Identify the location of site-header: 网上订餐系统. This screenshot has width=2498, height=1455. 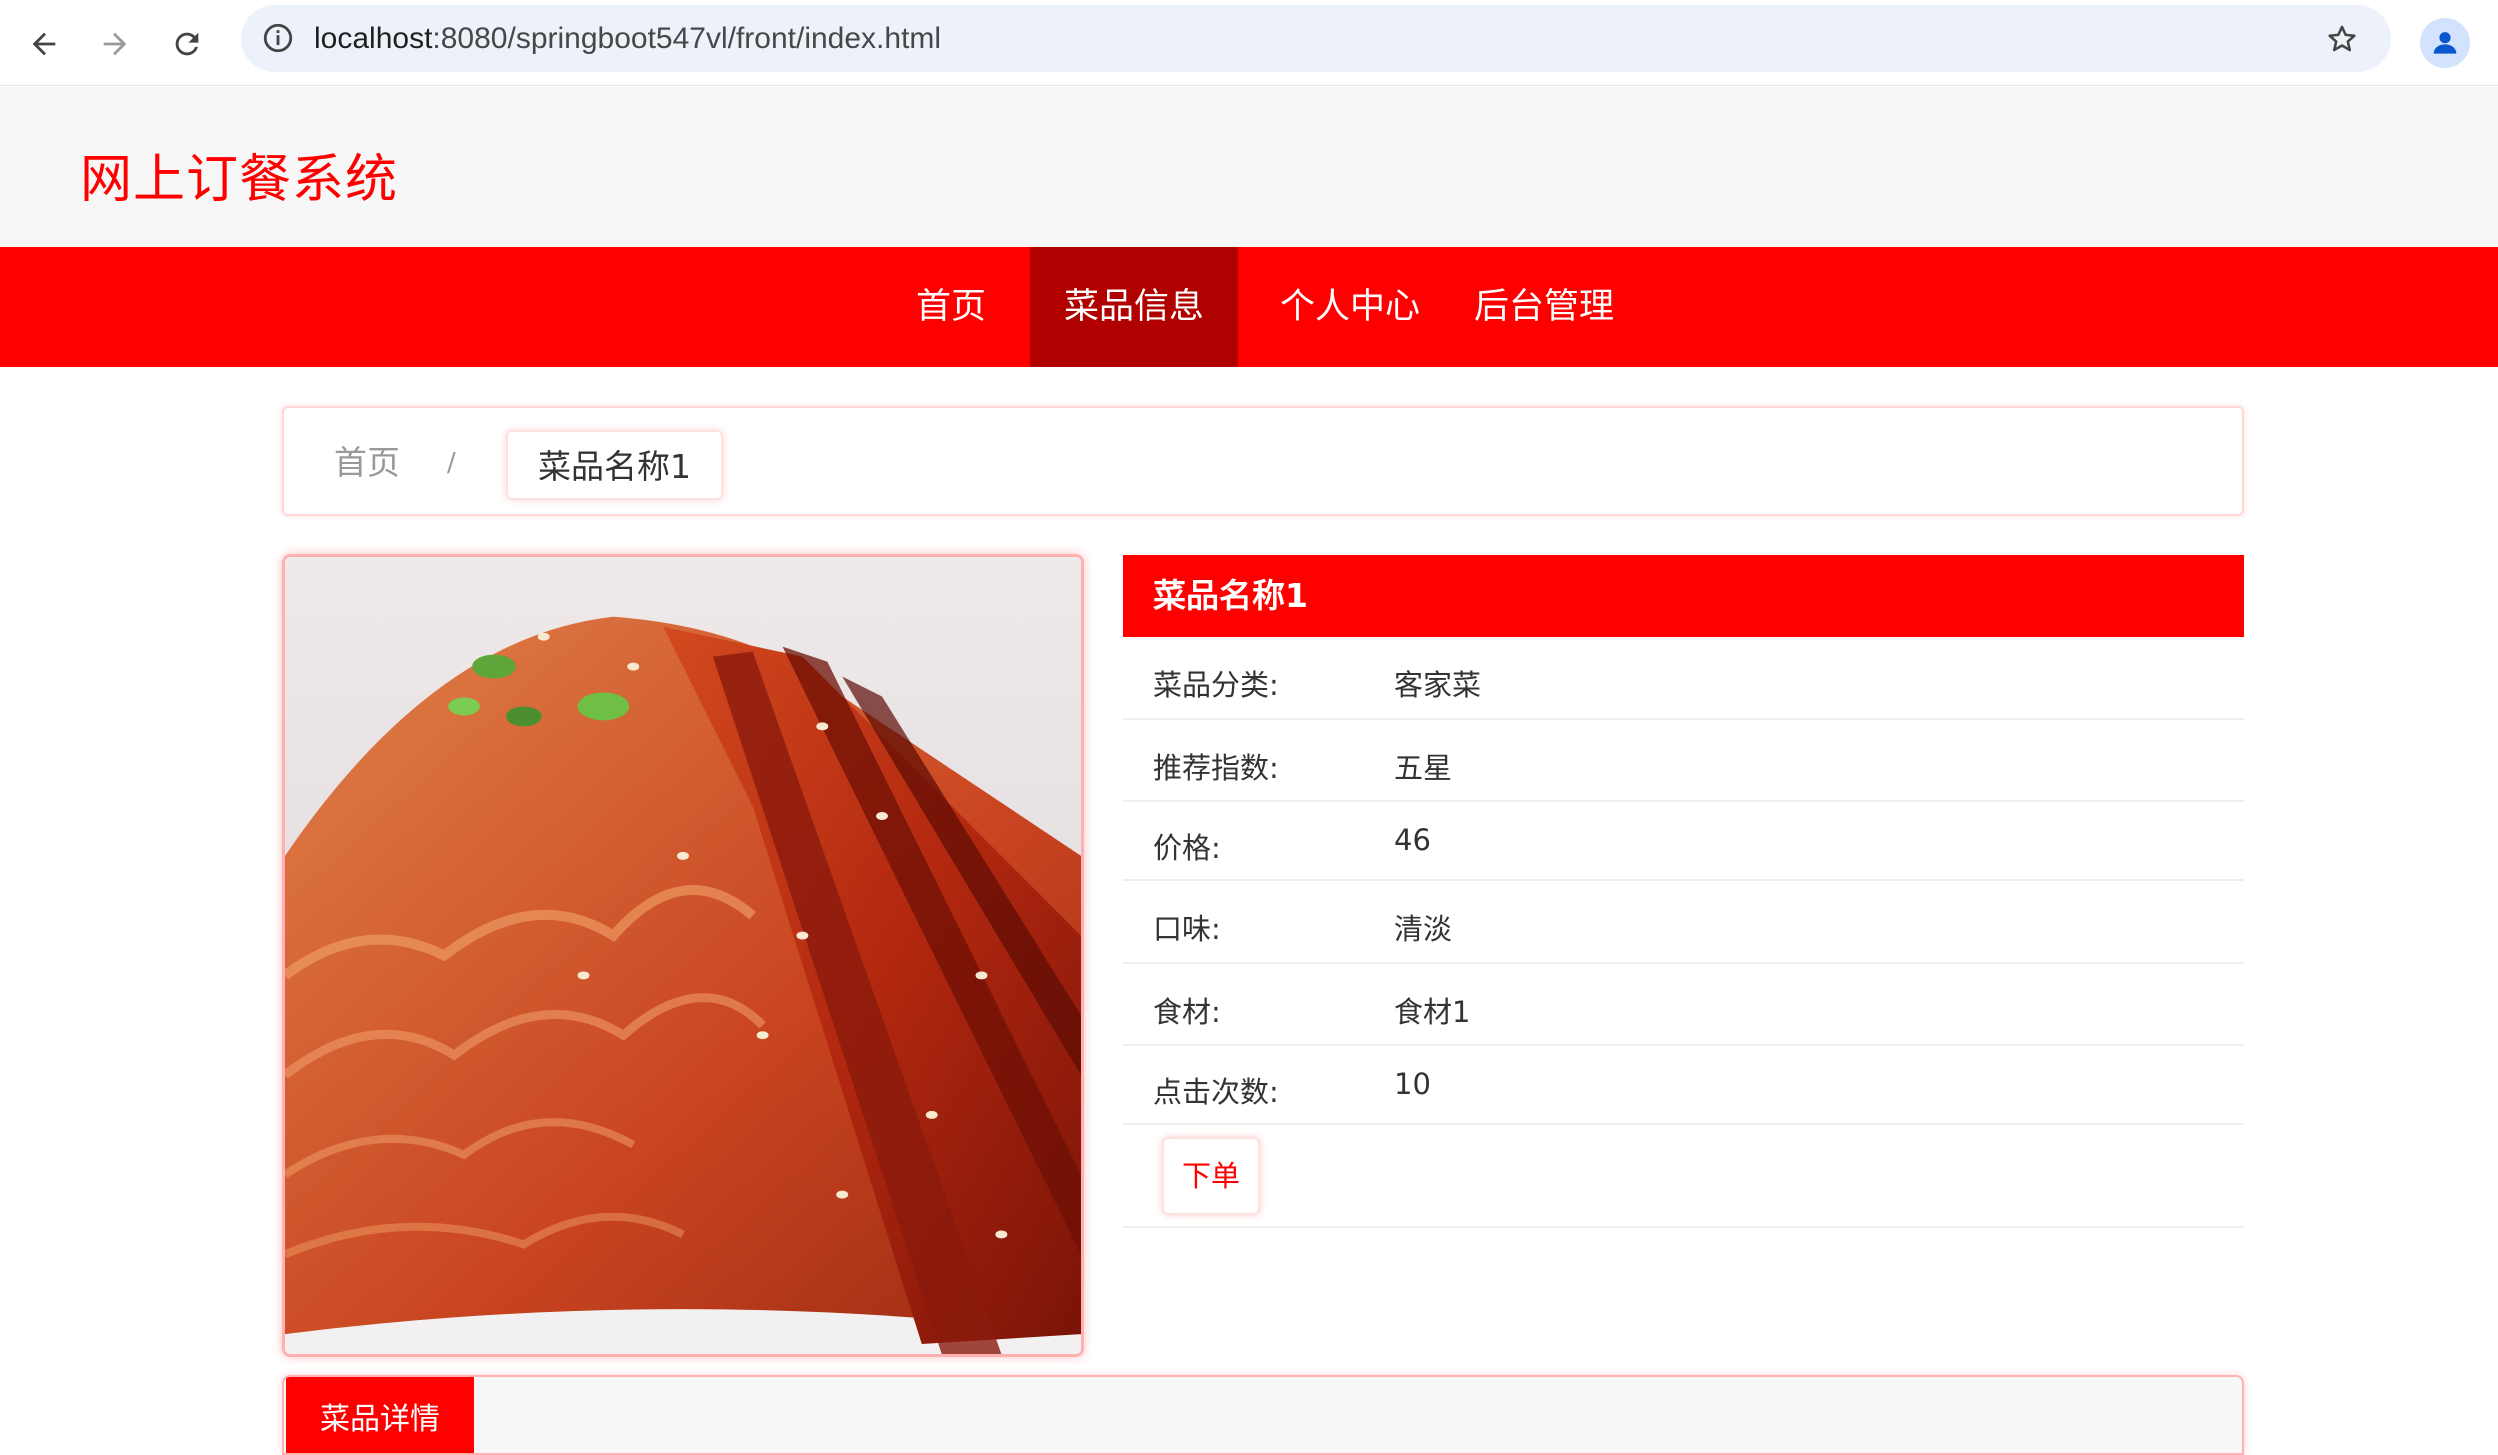
(1249, 167).